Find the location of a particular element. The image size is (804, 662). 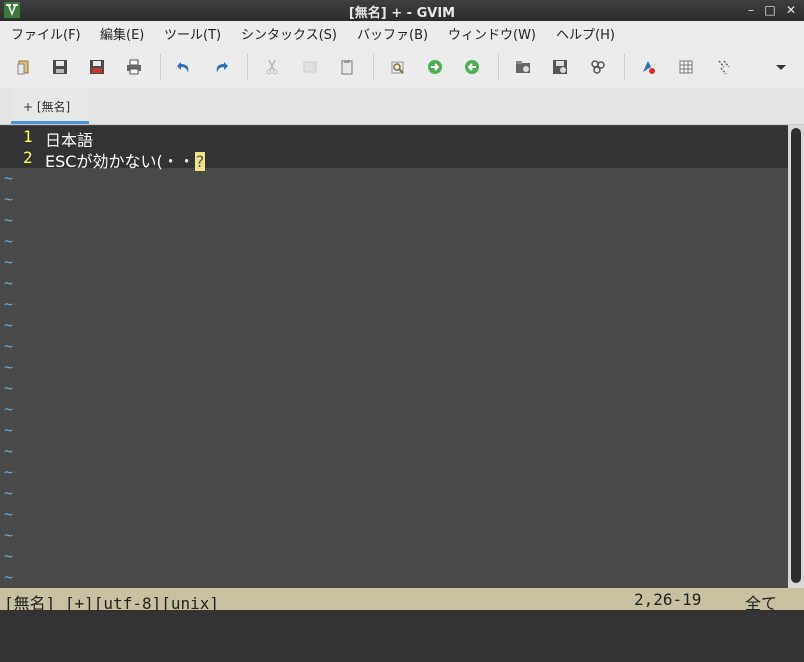

line-number: 1 is located at coordinates (28, 136).